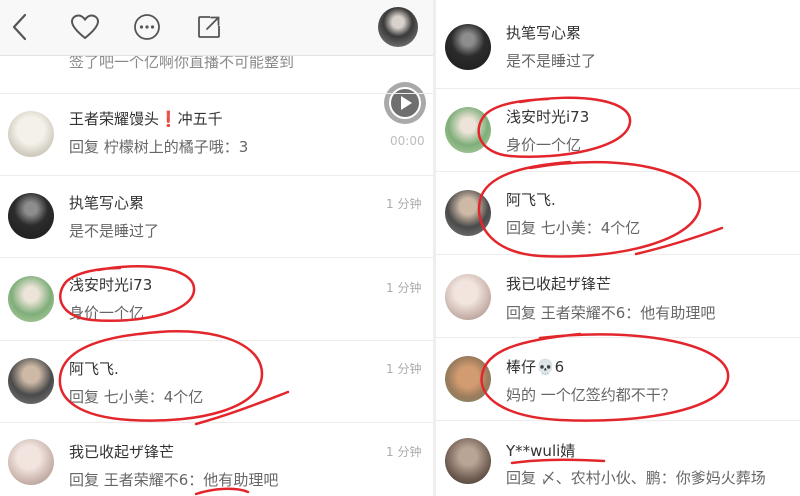 The width and height of the screenshot is (800, 496). What do you see at coordinates (407, 141) in the screenshot?
I see `video-time: 00:00` at bounding box center [407, 141].